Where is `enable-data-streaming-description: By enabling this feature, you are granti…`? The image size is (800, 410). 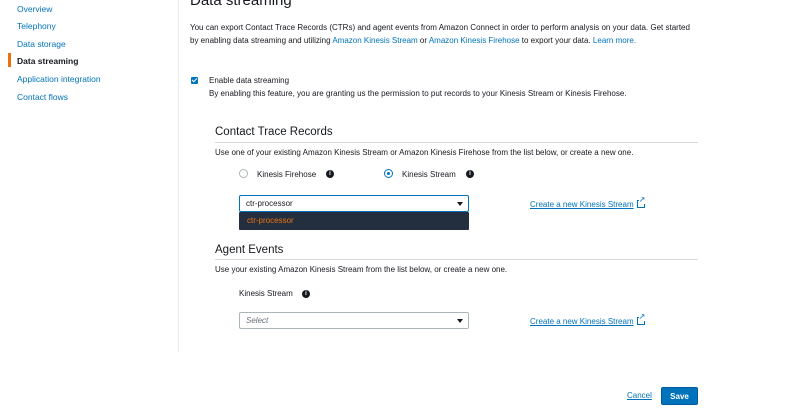
enable-data-streaming-description: By enabling this feature, you are granti… is located at coordinates (418, 93).